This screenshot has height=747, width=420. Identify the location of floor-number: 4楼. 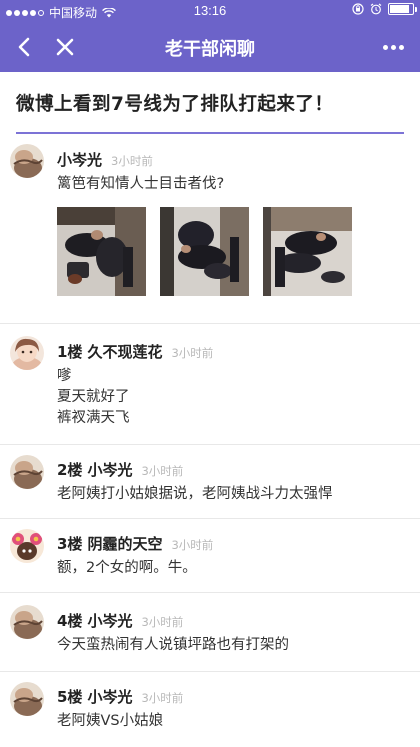
(70, 621).